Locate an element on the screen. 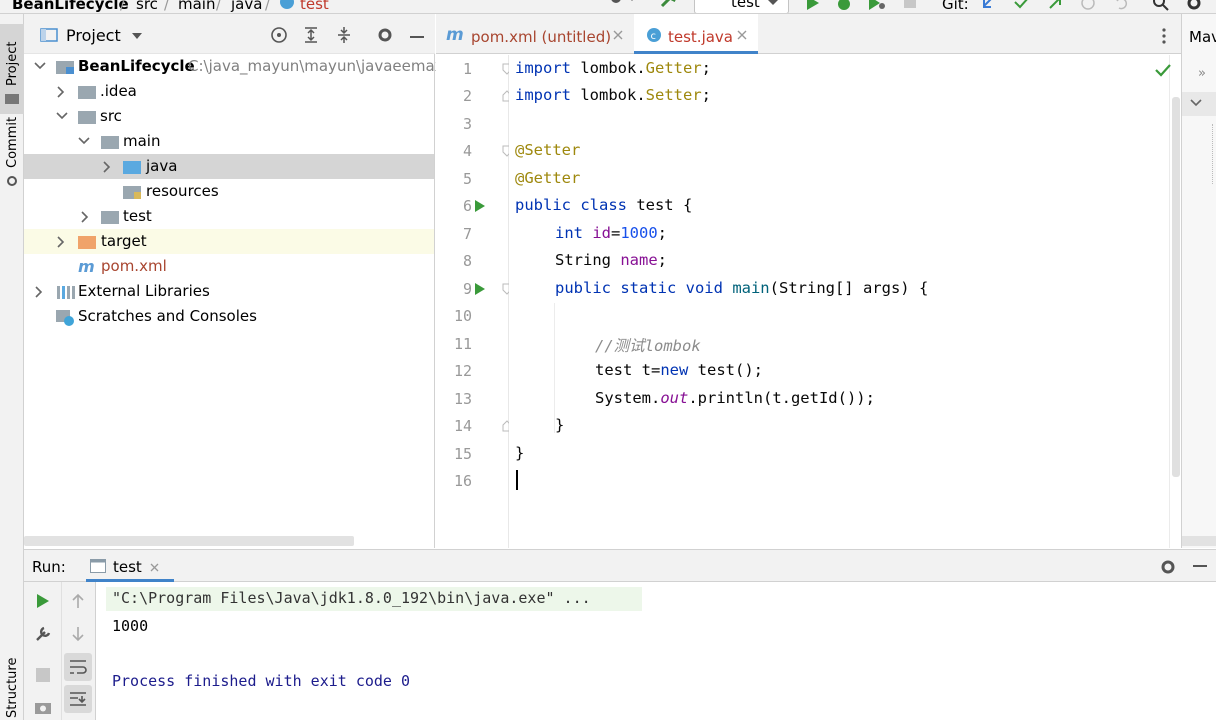 Image resolution: width=1216 pixels, height=720 pixels. run-tab-test: test is located at coordinates (130, 566).